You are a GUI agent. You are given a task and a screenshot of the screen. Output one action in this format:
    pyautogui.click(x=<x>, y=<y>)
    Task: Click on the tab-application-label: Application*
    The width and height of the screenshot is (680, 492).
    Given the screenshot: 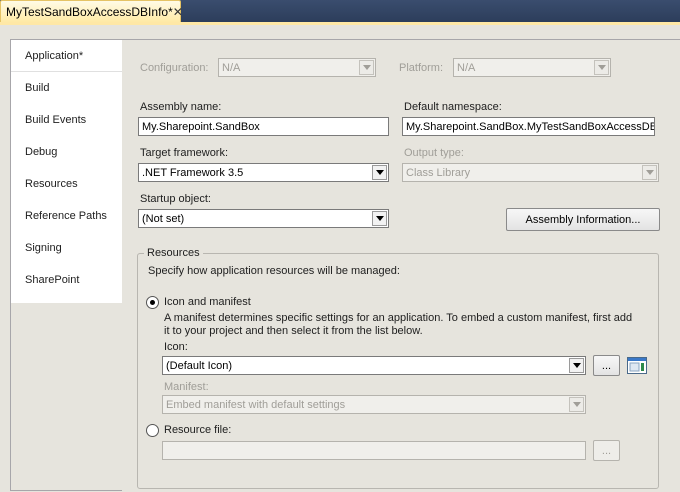 What is the action you would take?
    pyautogui.click(x=54, y=55)
    